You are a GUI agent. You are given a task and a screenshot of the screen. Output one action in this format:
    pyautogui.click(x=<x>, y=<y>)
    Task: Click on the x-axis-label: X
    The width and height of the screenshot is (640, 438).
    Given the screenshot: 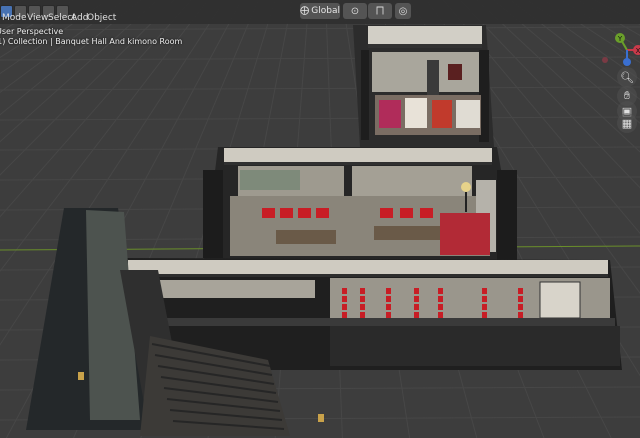 What is the action you would take?
    pyautogui.click(x=638, y=51)
    